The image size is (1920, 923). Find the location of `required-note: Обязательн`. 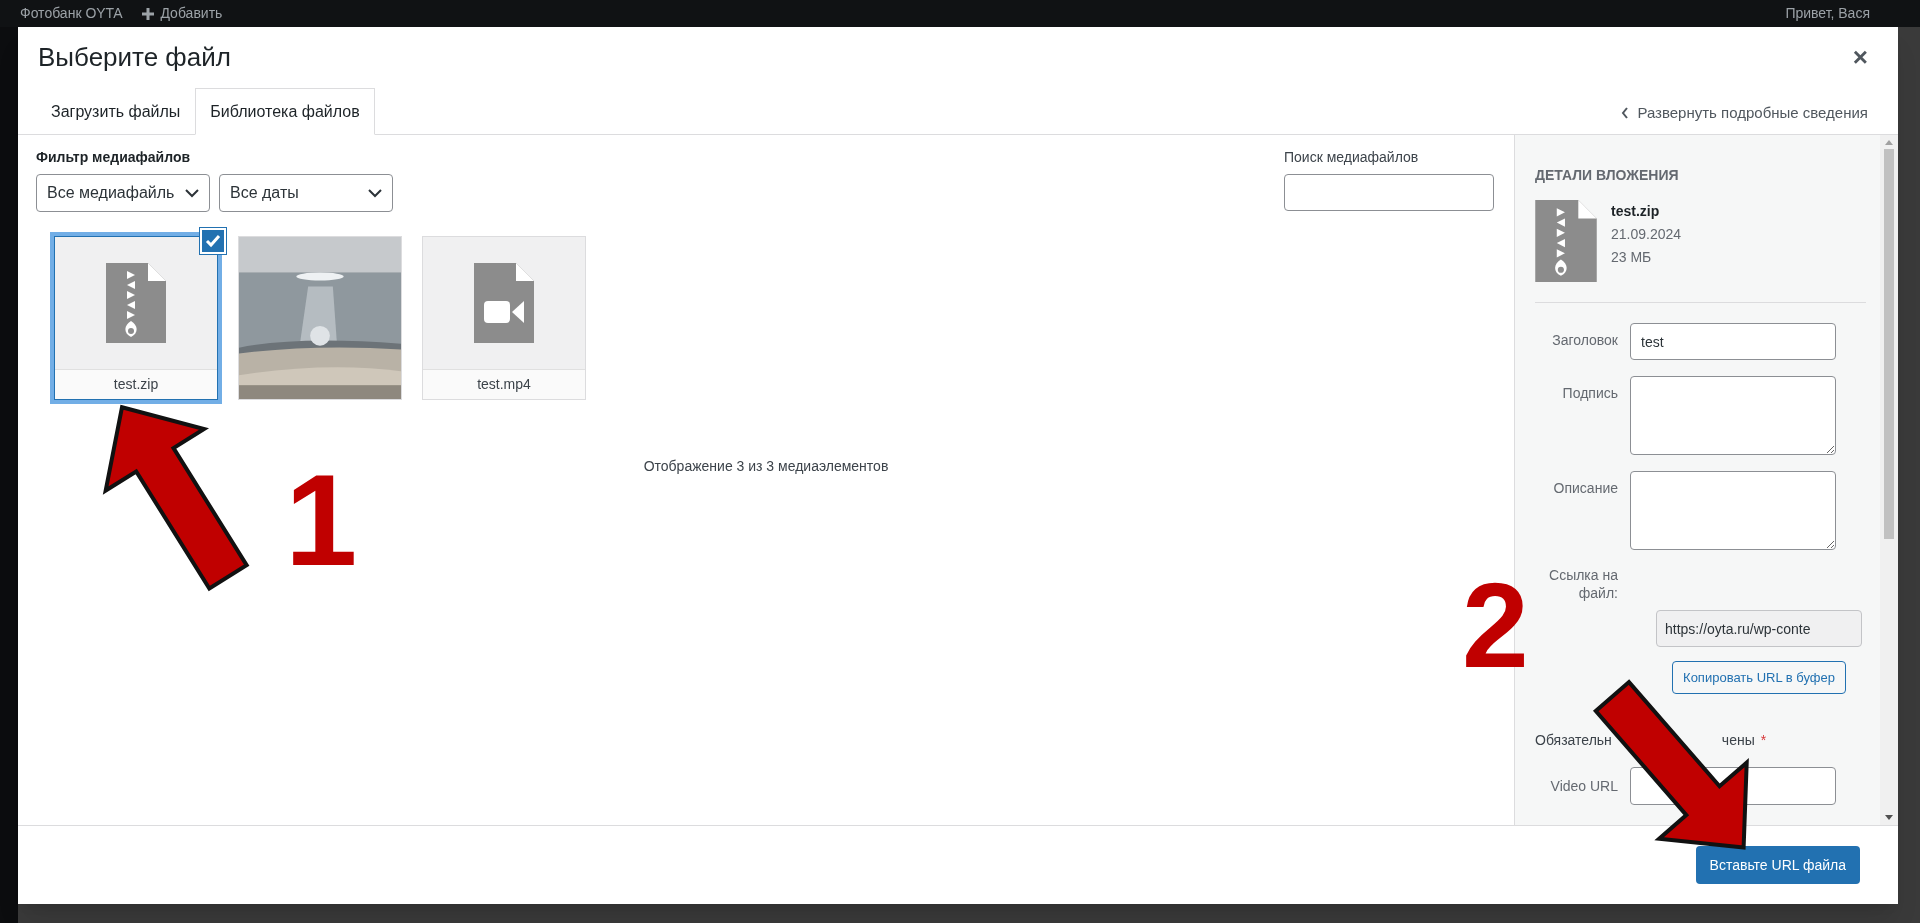

required-note: Обязательн is located at coordinates (1573, 740).